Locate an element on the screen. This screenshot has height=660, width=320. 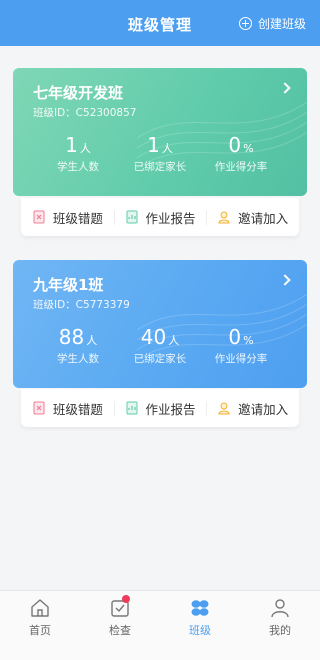
tab-profile: 我的 is located at coordinates (280, 625).